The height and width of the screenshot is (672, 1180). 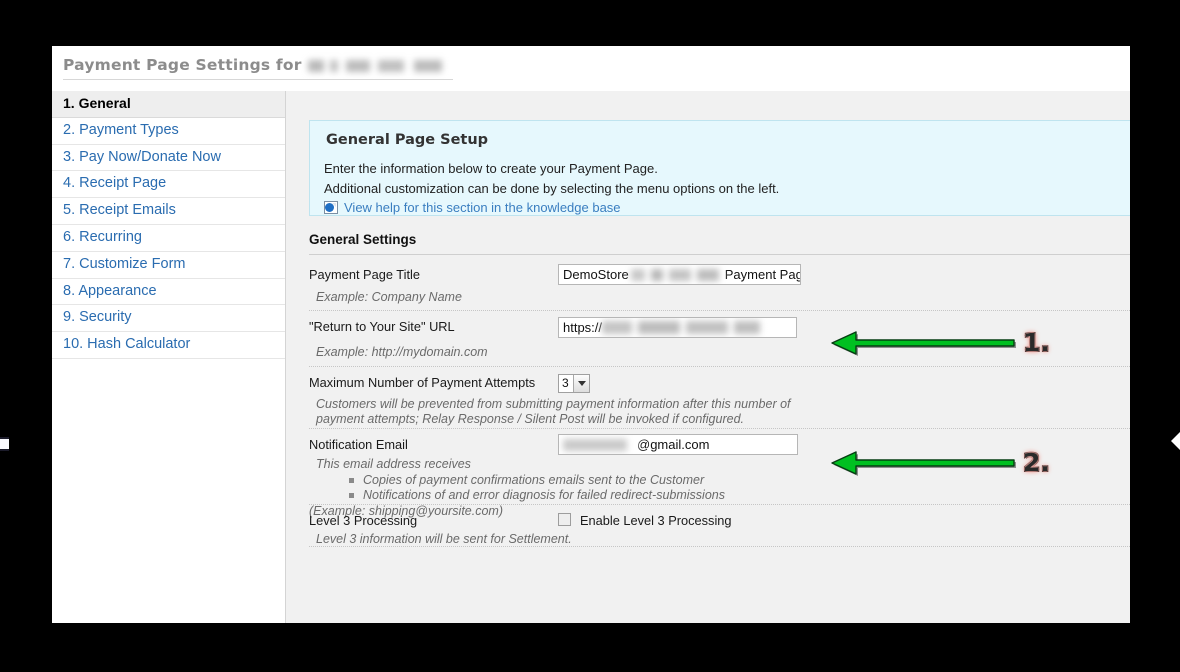 What do you see at coordinates (591, 68) in the screenshot?
I see `page-header: Payment Page Settings for` at bounding box center [591, 68].